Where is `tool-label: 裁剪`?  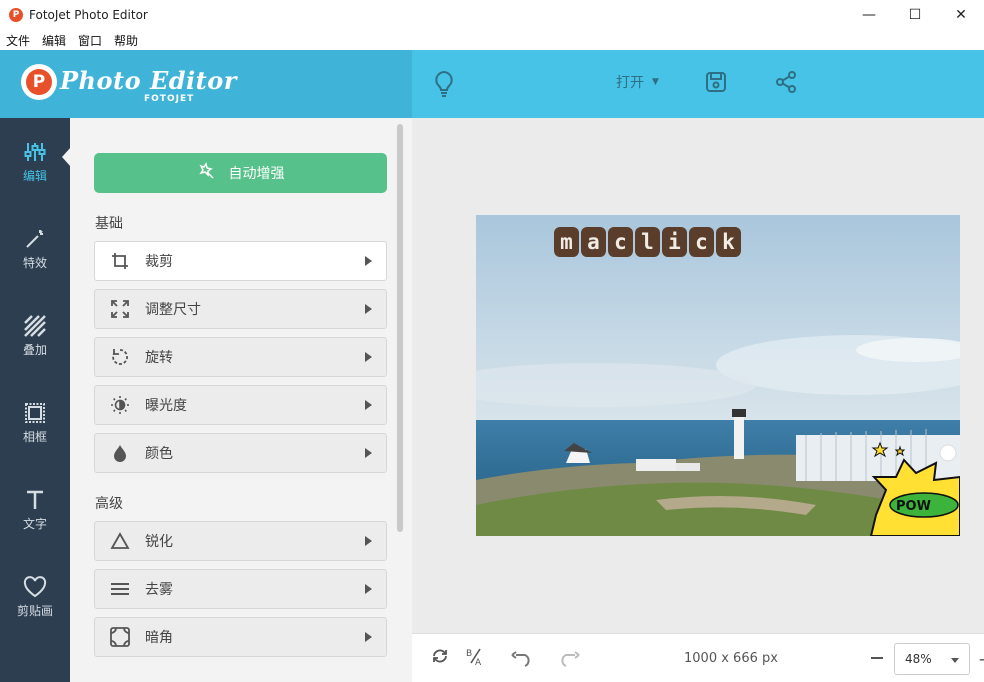
tool-label: 裁剪 is located at coordinates (159, 262).